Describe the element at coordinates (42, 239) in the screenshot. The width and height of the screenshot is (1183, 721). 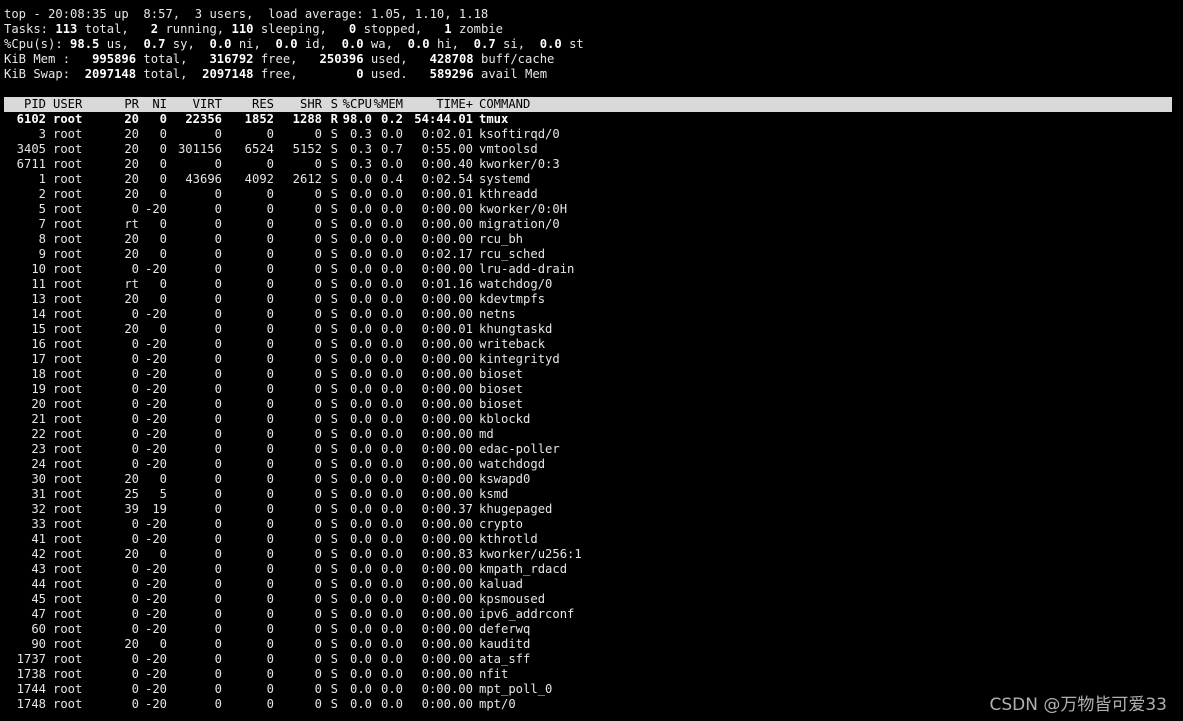
I see `cell-pid: 8` at that location.